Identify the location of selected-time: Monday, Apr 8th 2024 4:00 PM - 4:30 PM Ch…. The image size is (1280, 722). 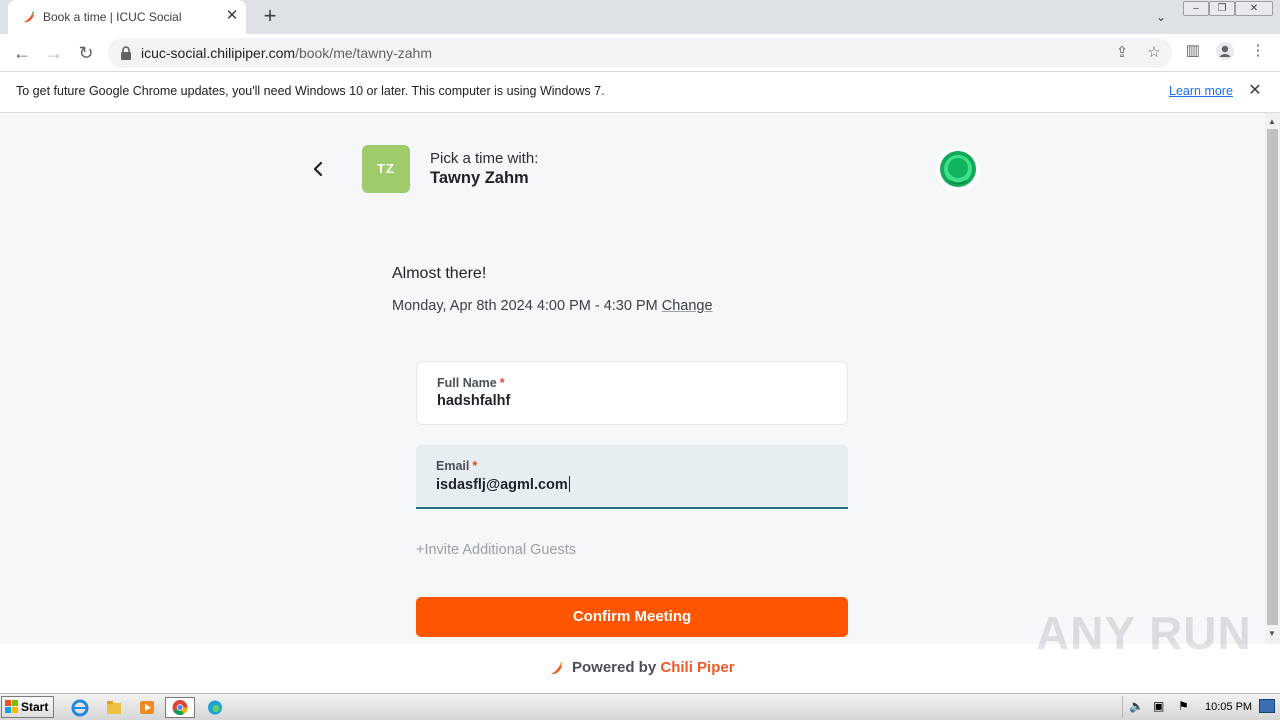
(552, 306).